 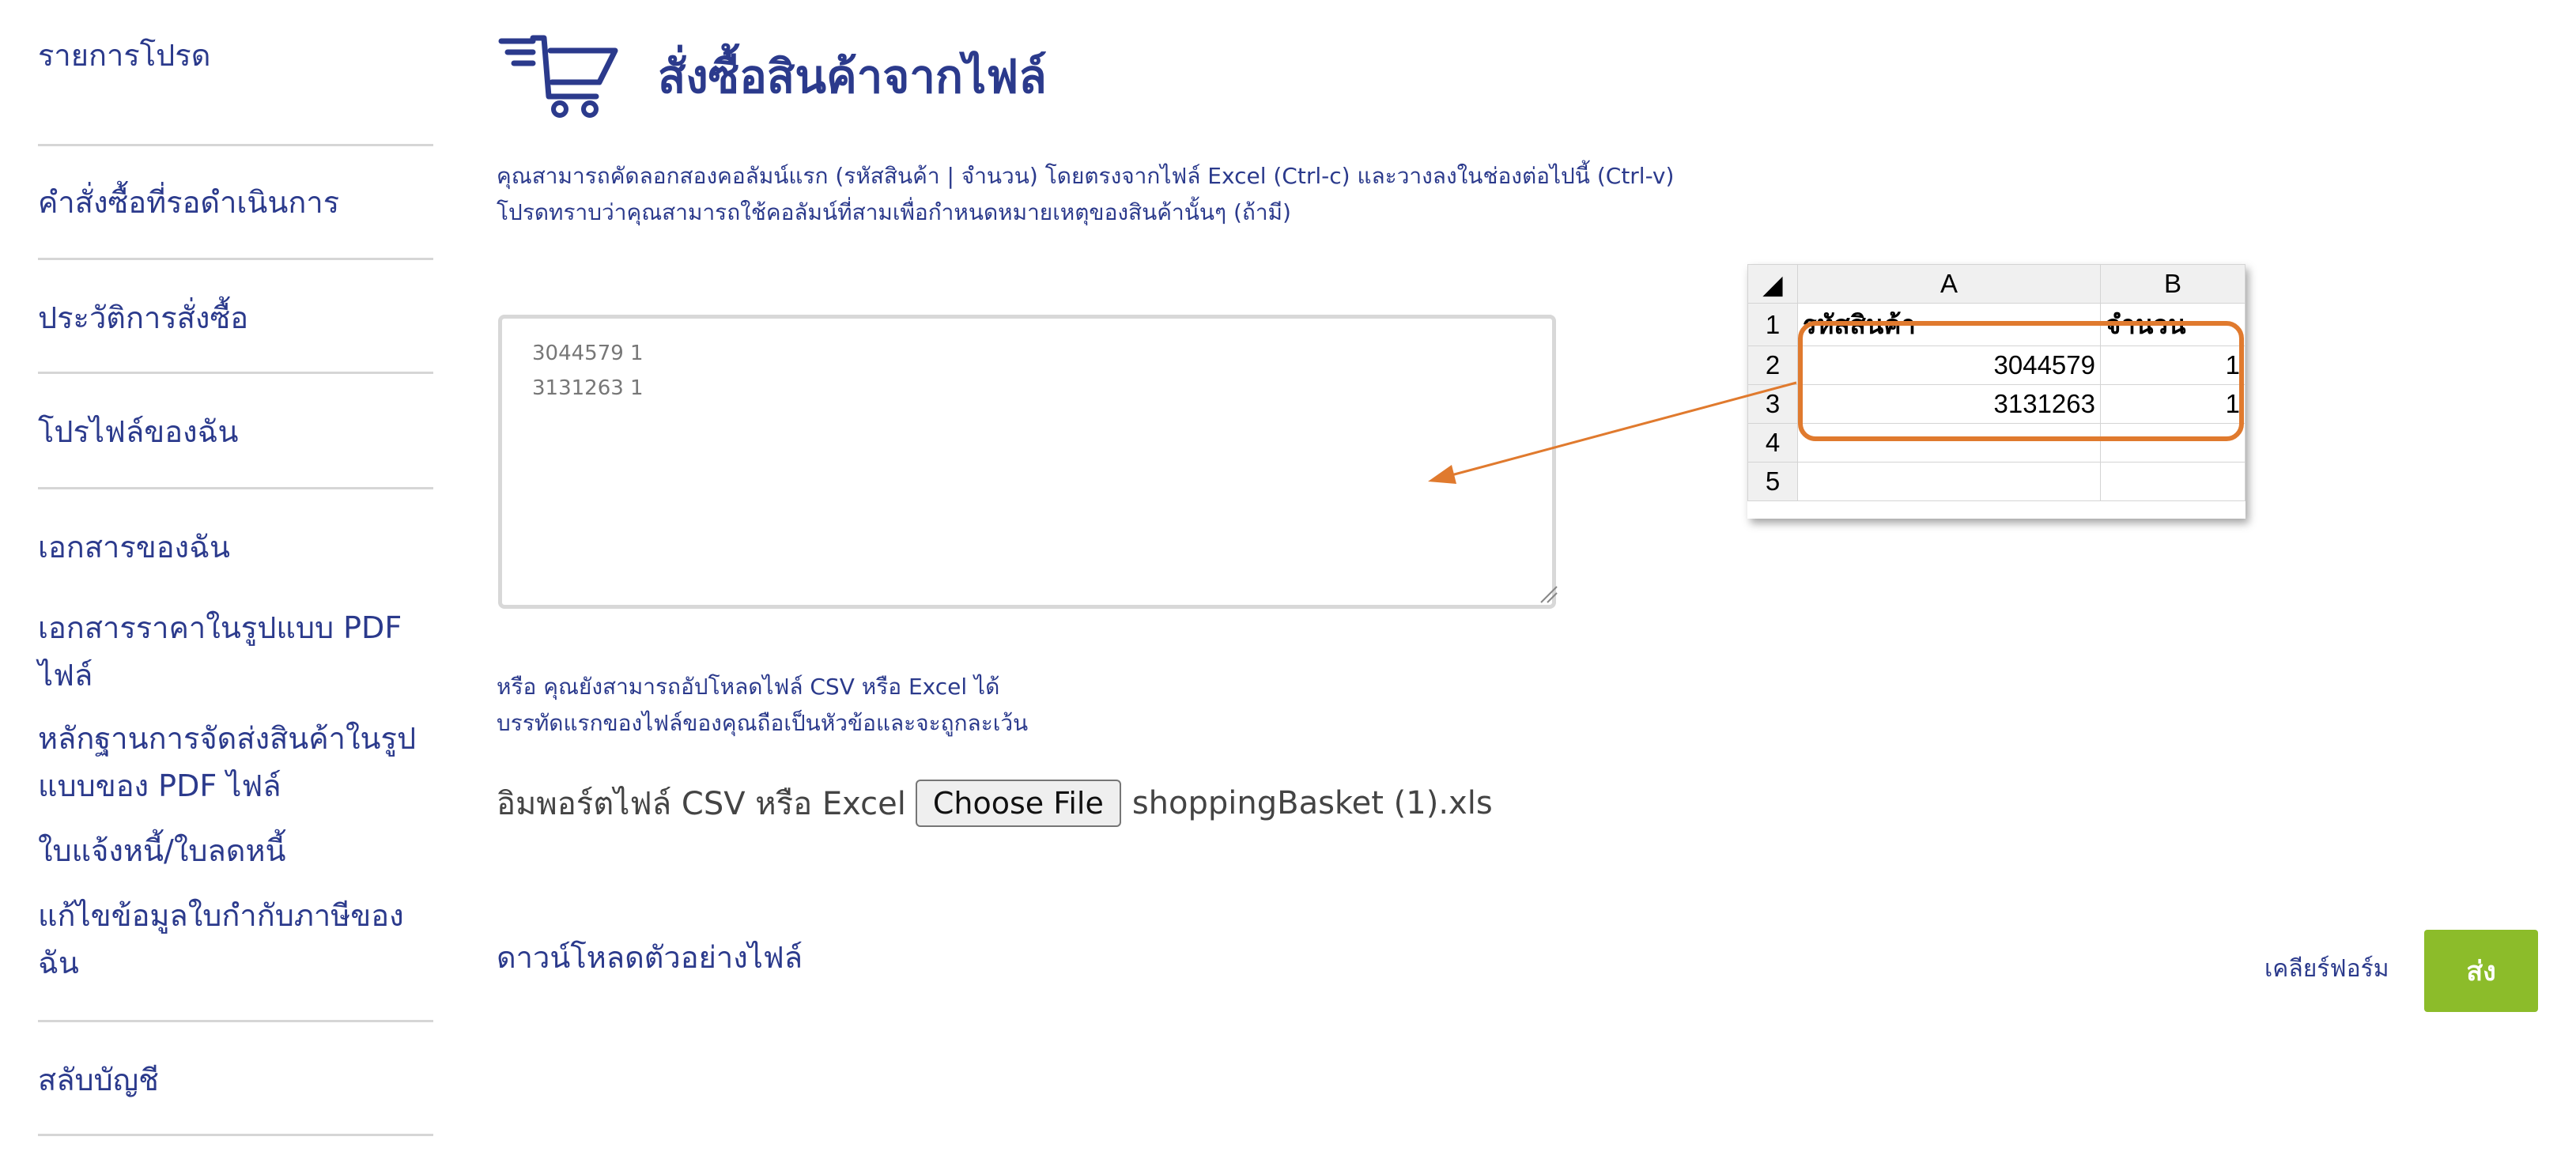 What do you see at coordinates (188, 202) in the screenshot?
I see `sidebar-item-pending-orders: คำสั่งซื้อที่รอดำเนินการ` at bounding box center [188, 202].